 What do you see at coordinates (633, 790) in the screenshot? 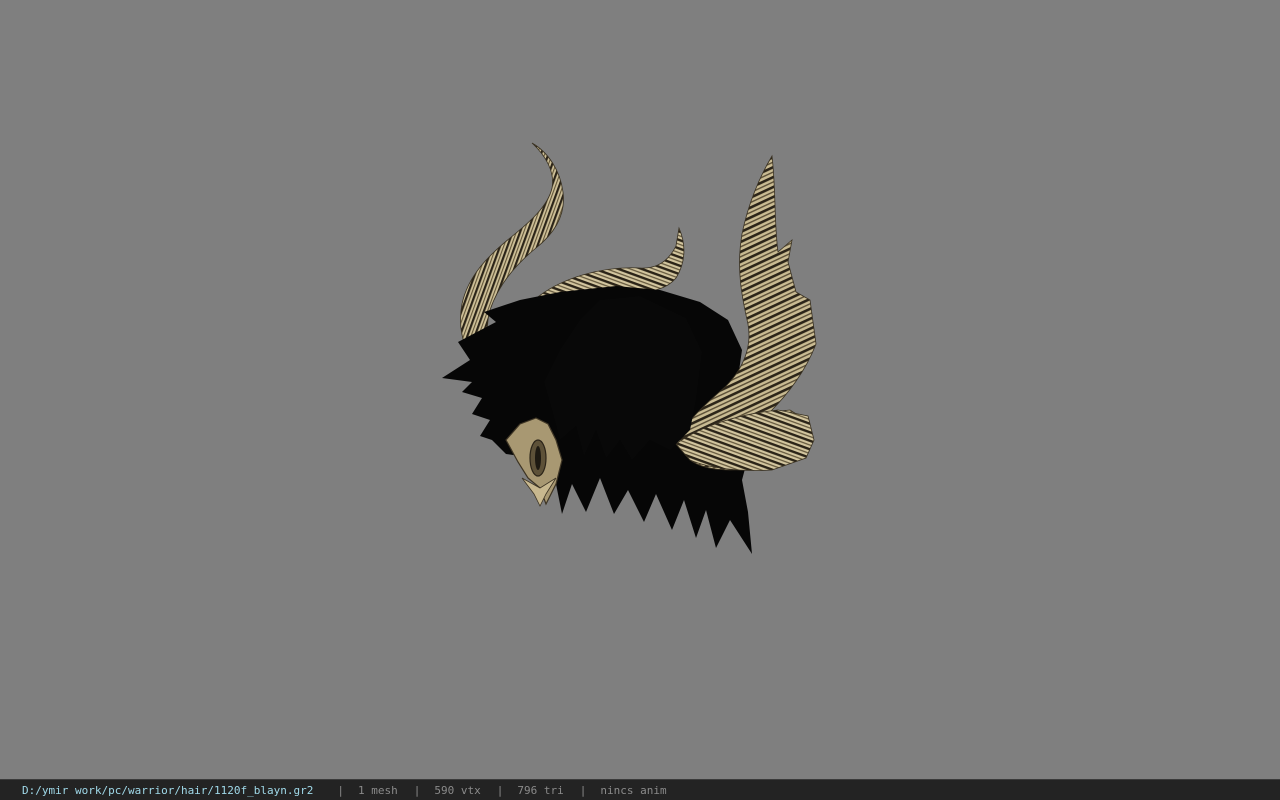
I see `animation-status-text: nincs anim` at bounding box center [633, 790].